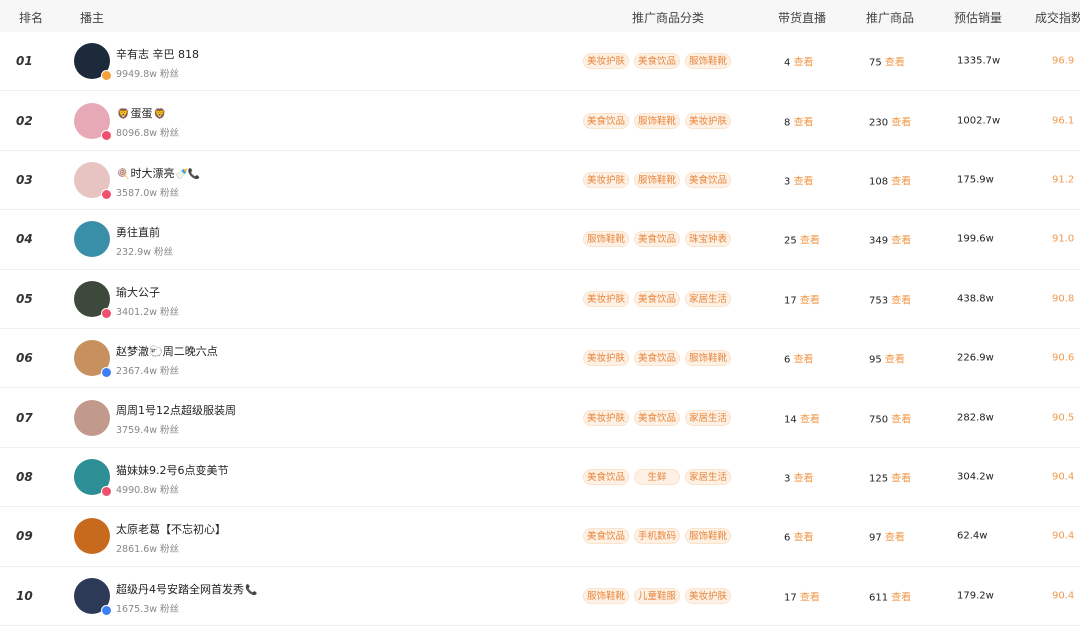  I want to click on host-name: 勇往直前, so click(138, 232).